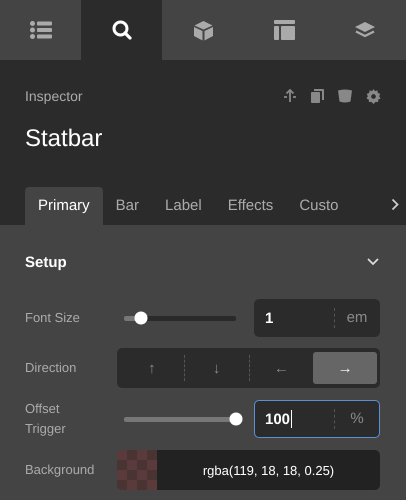 Image resolution: width=406 pixels, height=500 pixels. What do you see at coordinates (317, 318) in the screenshot?
I see `number-field: 1 em` at bounding box center [317, 318].